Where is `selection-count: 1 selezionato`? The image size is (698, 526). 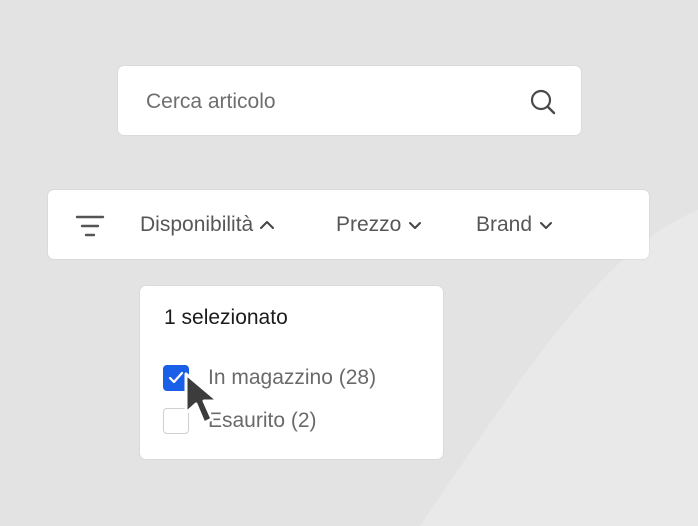
selection-count: 1 selezionato is located at coordinates (226, 317).